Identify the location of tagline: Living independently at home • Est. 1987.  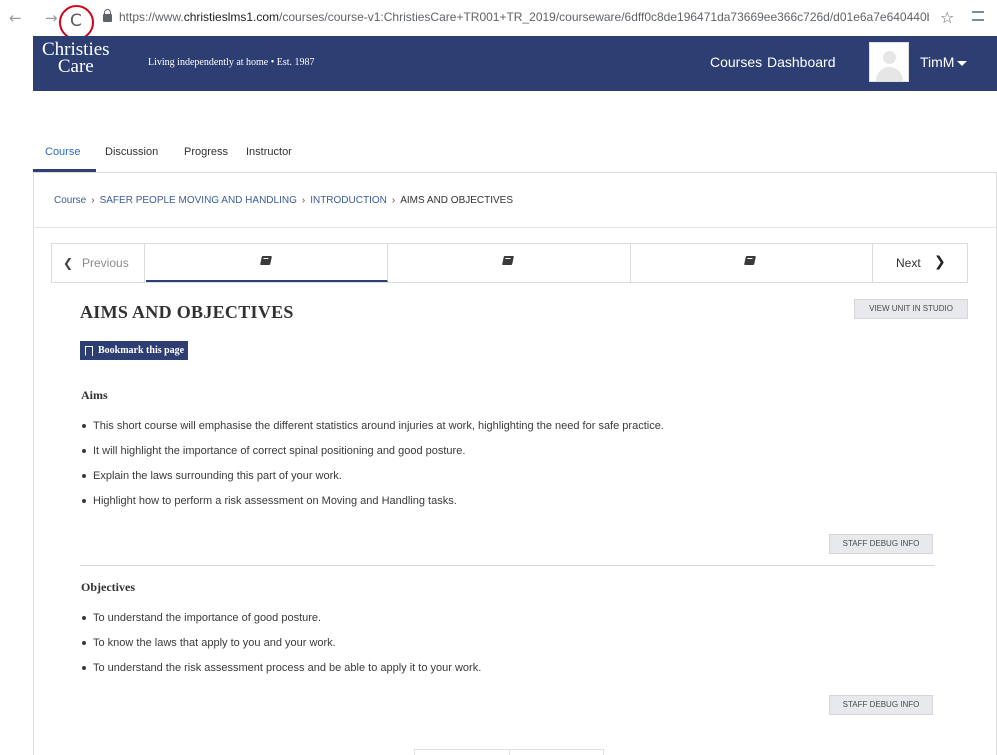
(231, 62).